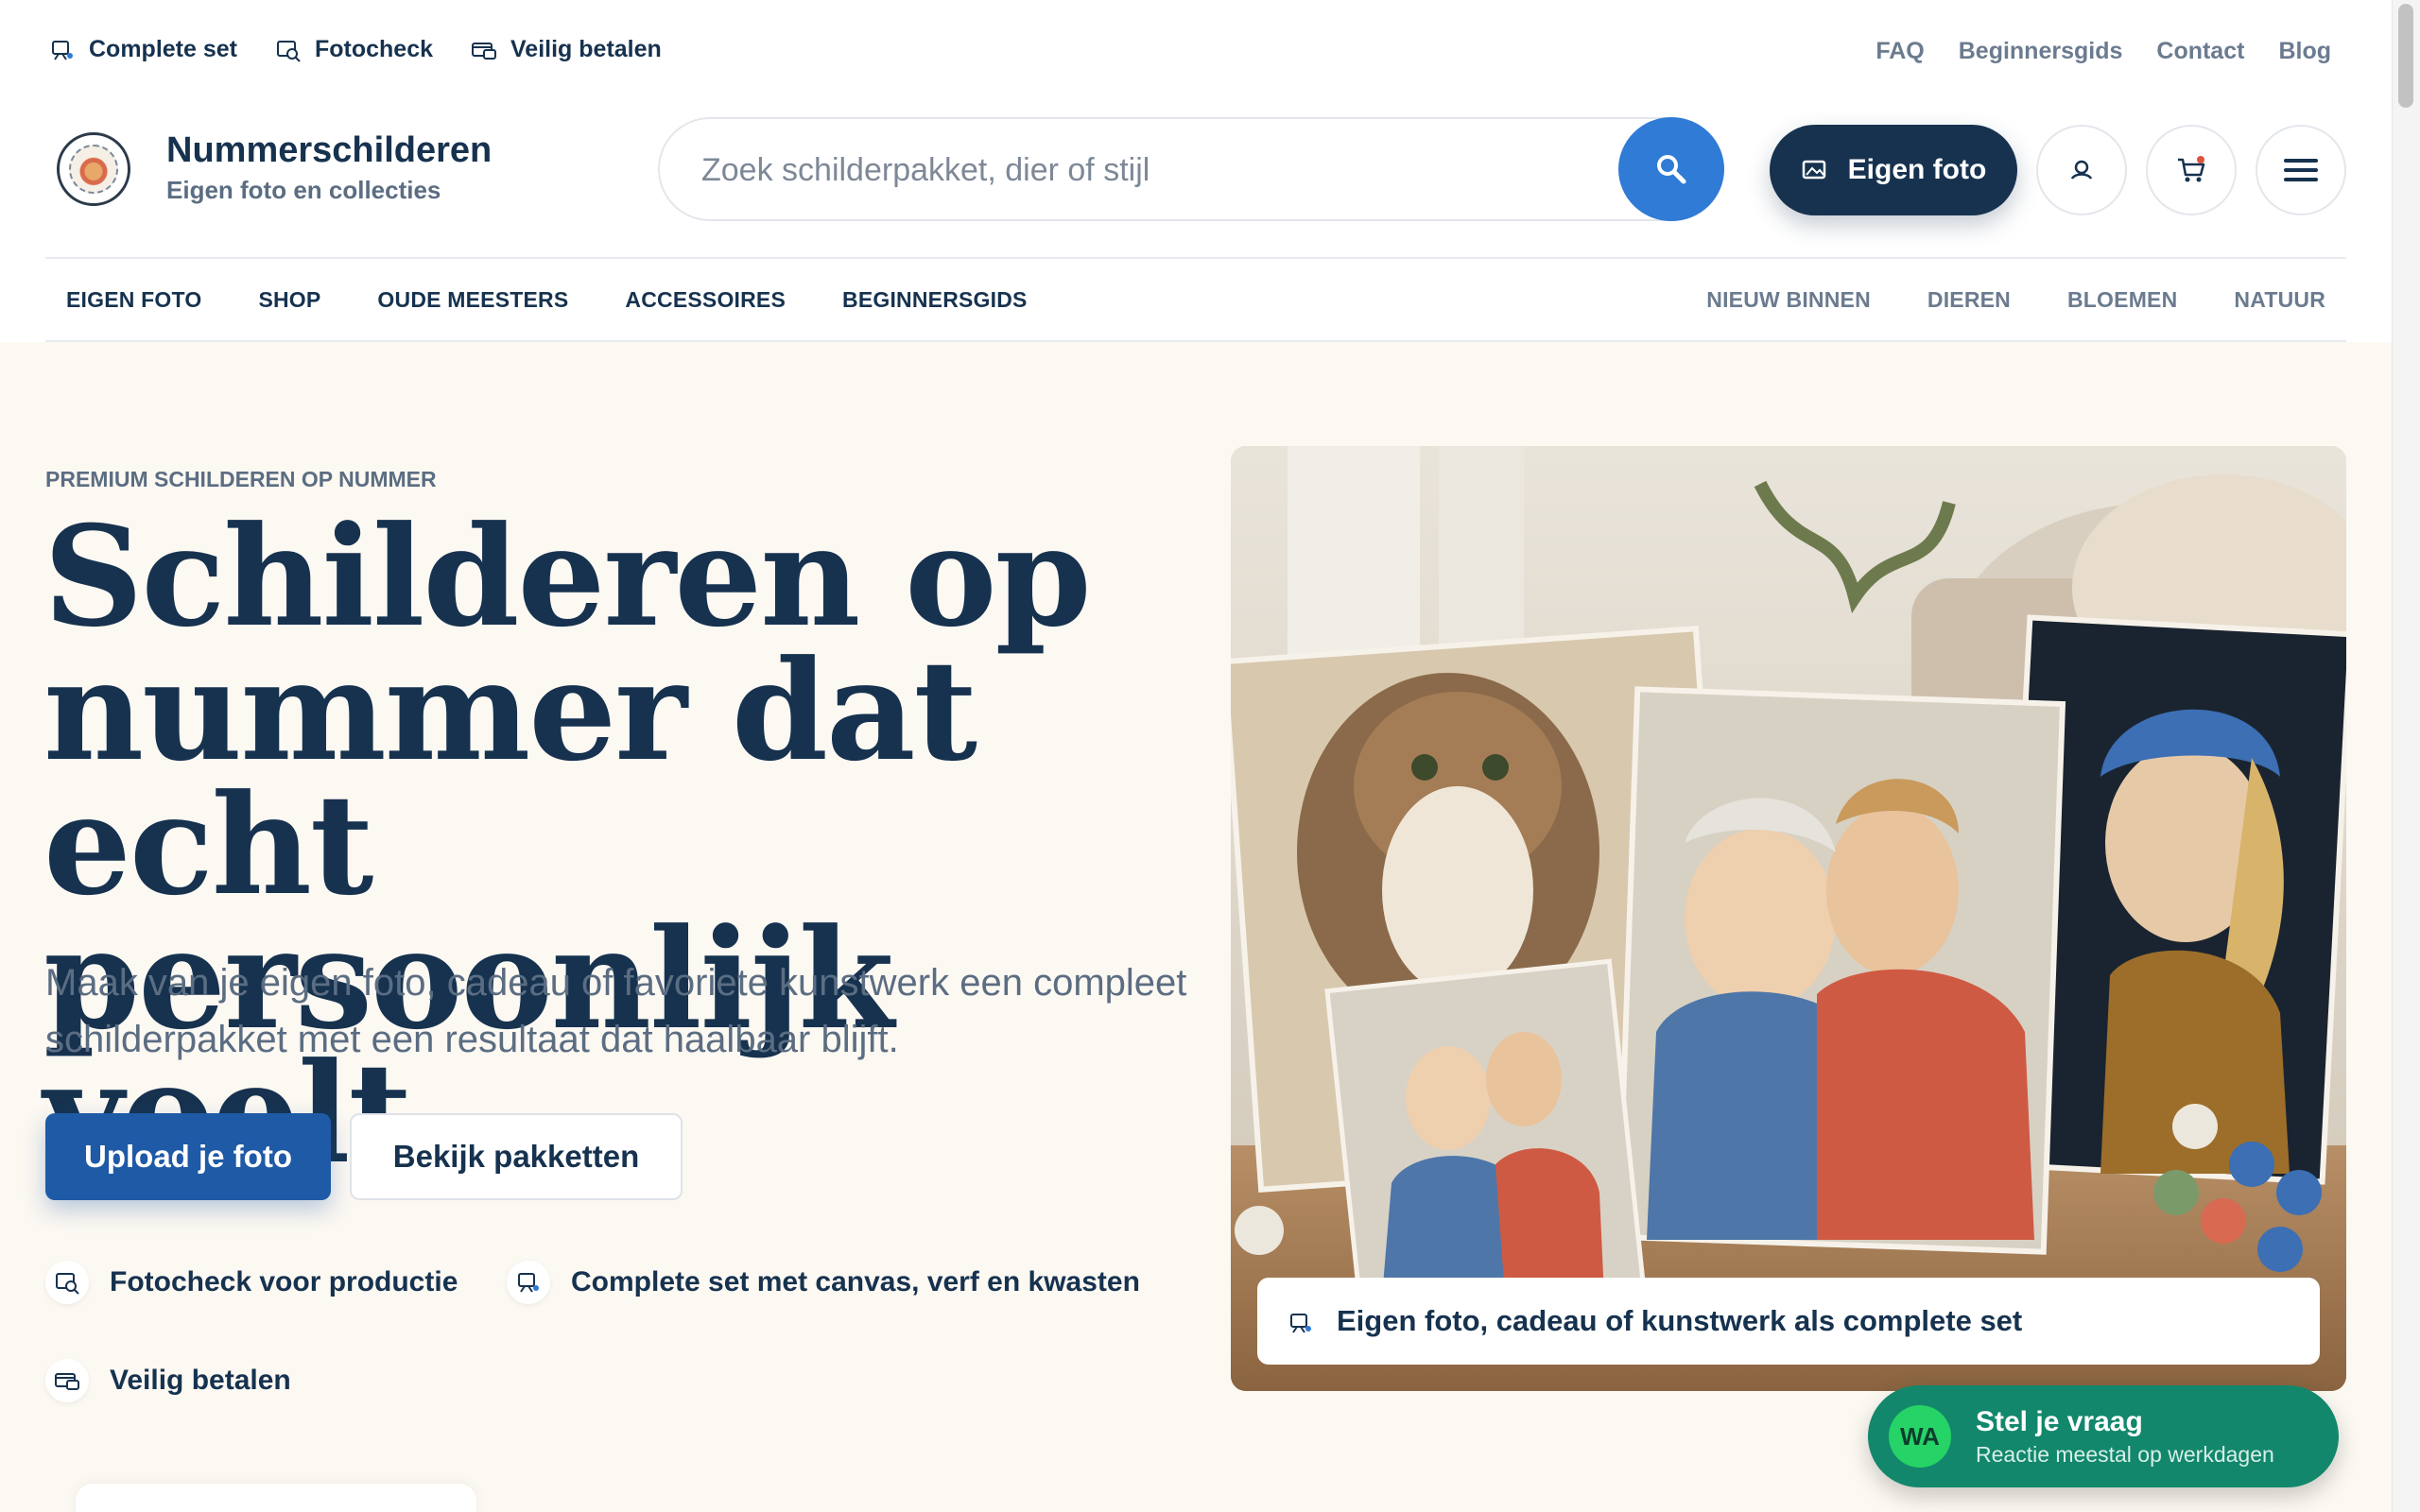  I want to click on cart-button, so click(2191, 170).